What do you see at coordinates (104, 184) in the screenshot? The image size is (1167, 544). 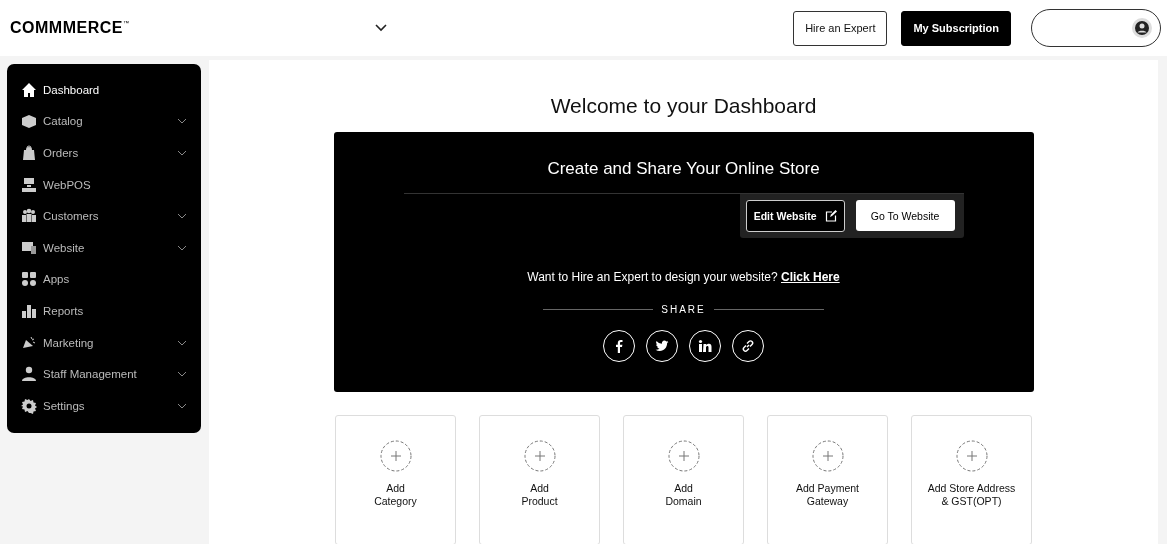 I see `sidebar-item: WebPOS` at bounding box center [104, 184].